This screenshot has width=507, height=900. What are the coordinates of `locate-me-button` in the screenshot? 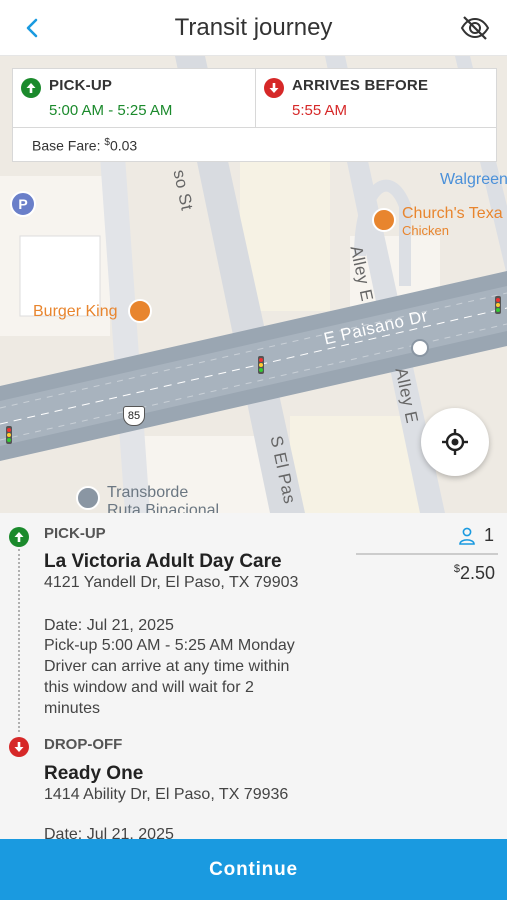 It's located at (455, 442).